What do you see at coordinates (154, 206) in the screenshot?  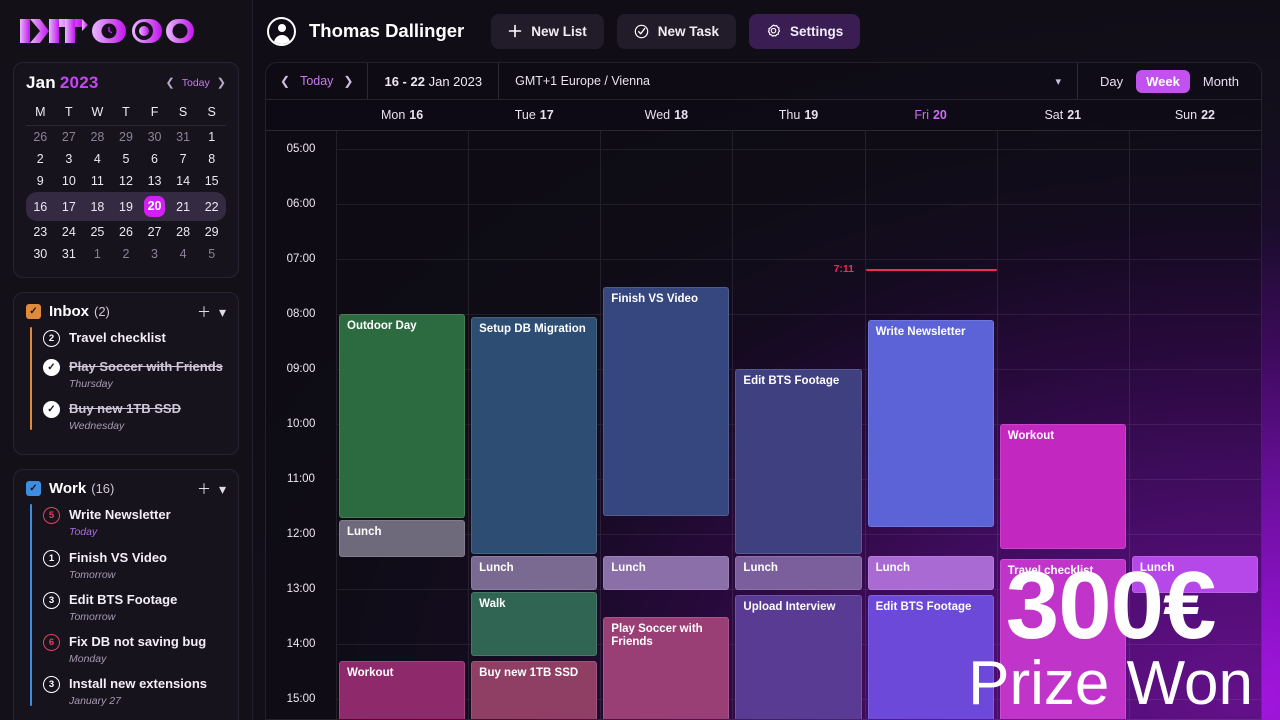 I see `calendar-day-cell: 20` at bounding box center [154, 206].